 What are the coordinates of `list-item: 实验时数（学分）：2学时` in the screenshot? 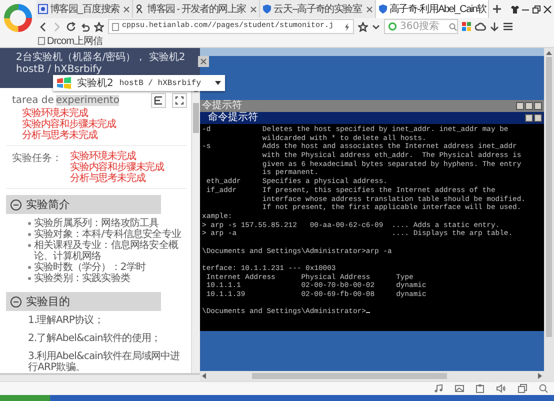 It's located at (90, 267).